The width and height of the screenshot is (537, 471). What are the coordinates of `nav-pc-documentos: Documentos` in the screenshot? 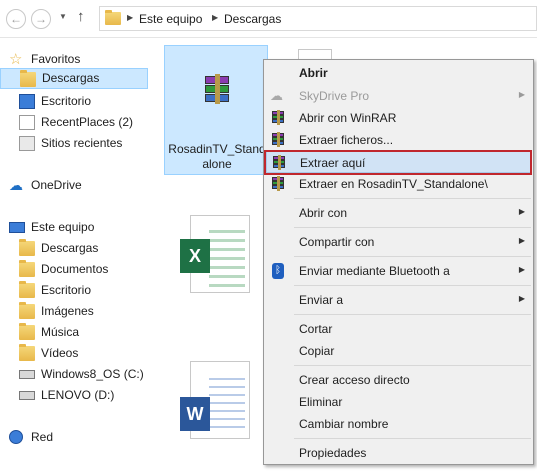 It's located at (76, 269).